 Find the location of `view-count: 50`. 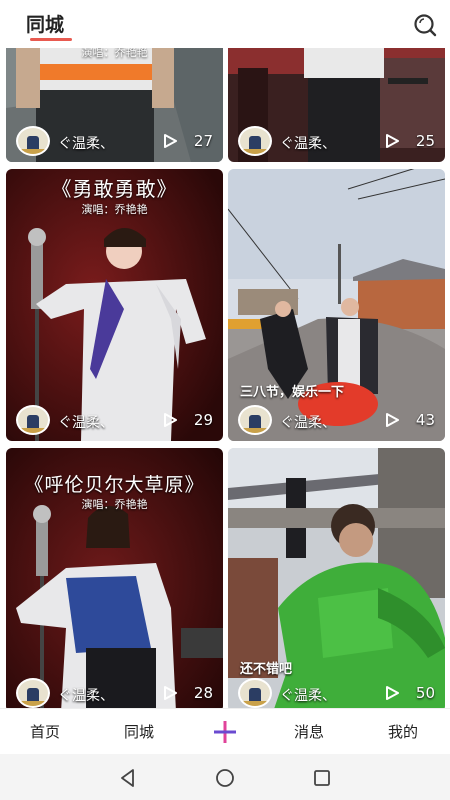

view-count: 50 is located at coordinates (425, 693).